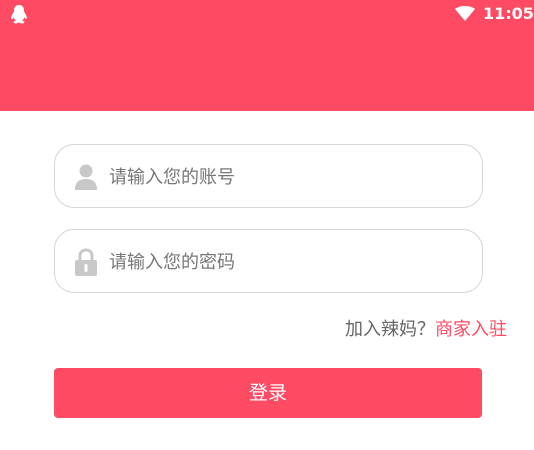 This screenshot has height=450, width=534. Describe the element at coordinates (268, 393) in the screenshot. I see `login-button: 登录` at that location.